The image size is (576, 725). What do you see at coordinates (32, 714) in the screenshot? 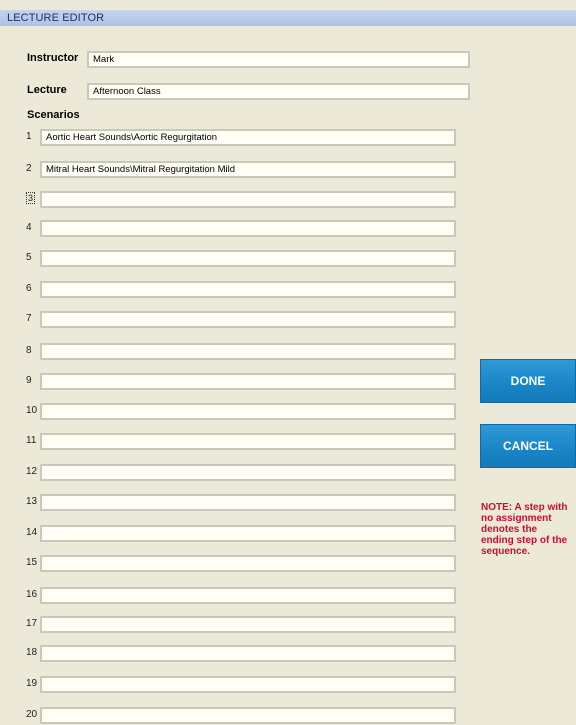
I see `scenario-number-20: 20` at bounding box center [32, 714].